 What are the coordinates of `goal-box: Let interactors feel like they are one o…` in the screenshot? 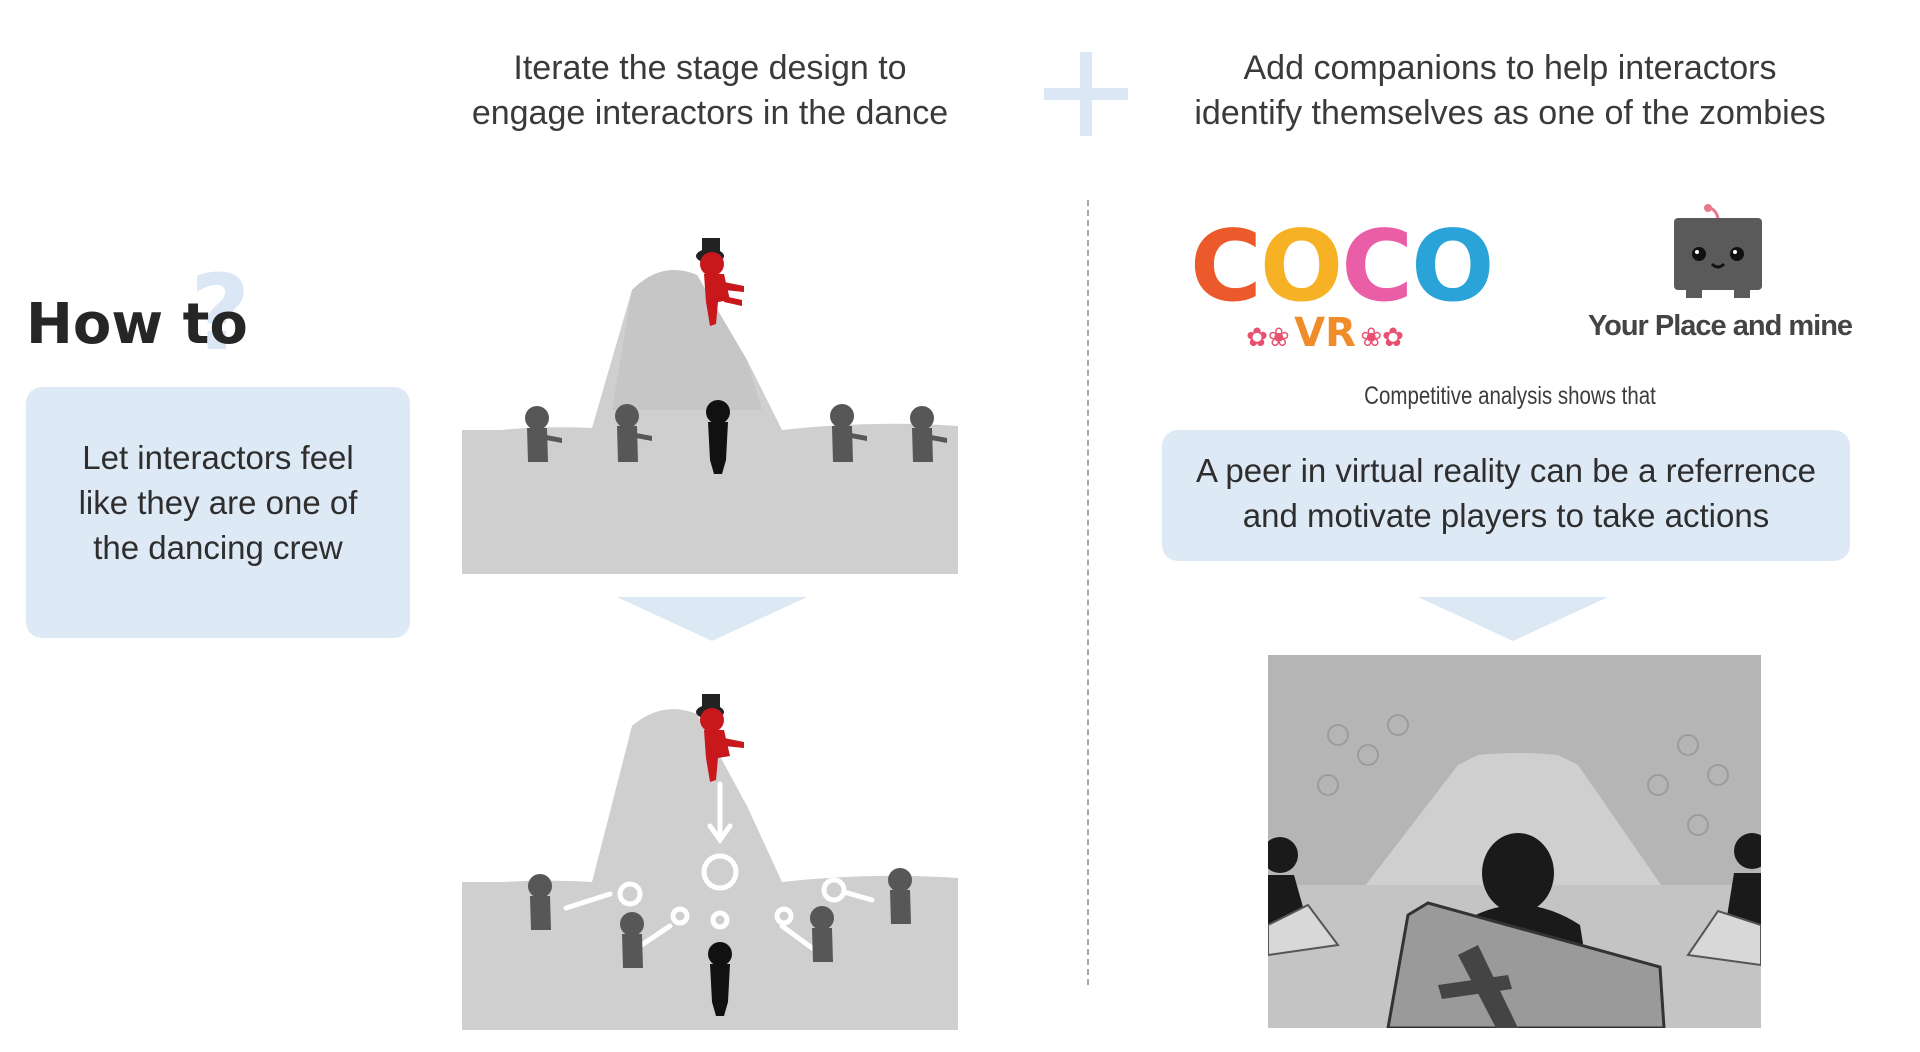 It's located at (218, 512).